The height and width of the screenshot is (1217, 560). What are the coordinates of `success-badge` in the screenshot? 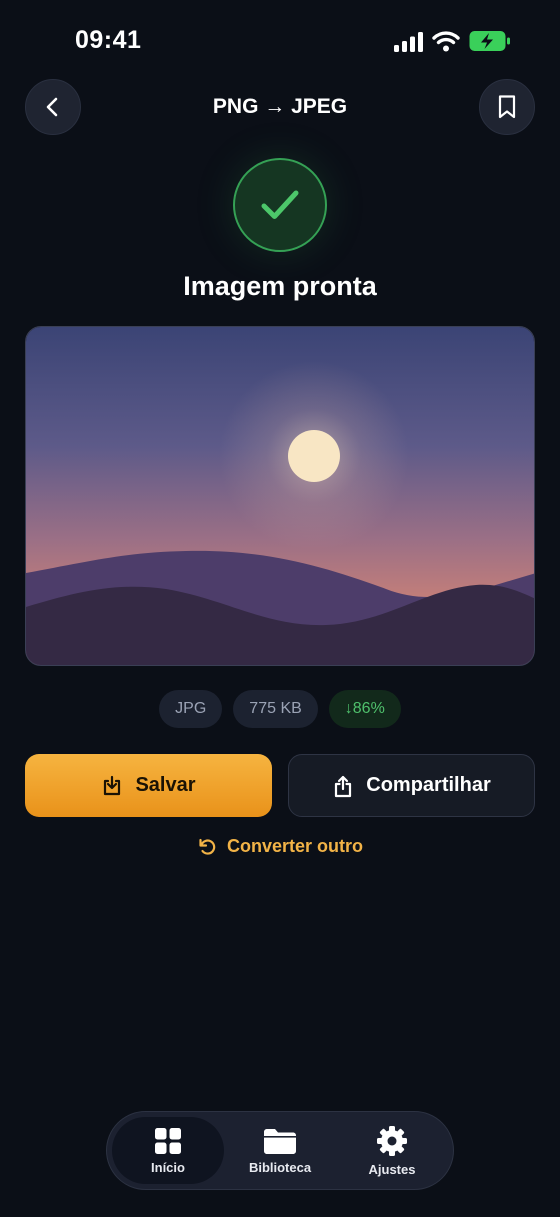 It's located at (280, 205).